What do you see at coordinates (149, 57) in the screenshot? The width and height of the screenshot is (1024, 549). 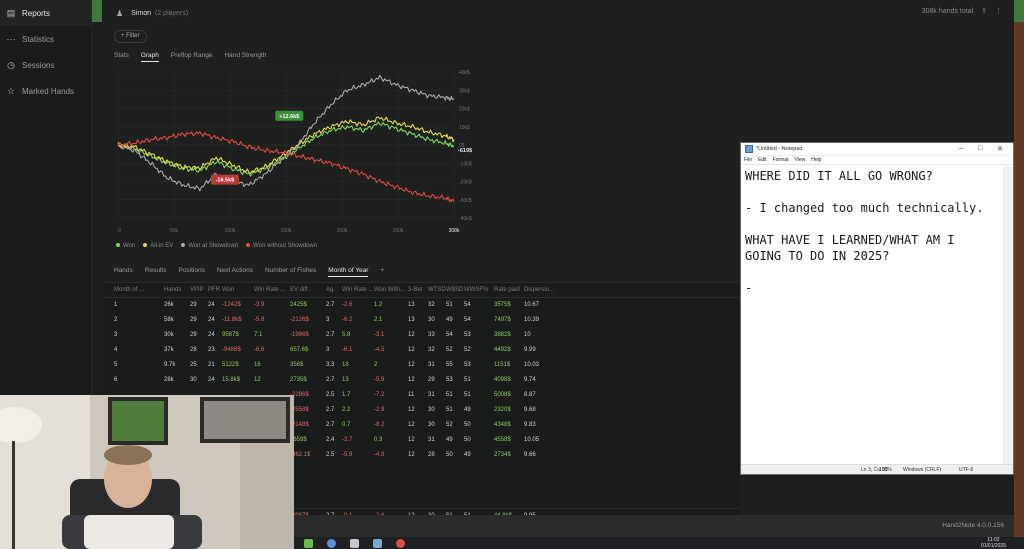 I see `tab-graph: Graph` at bounding box center [149, 57].